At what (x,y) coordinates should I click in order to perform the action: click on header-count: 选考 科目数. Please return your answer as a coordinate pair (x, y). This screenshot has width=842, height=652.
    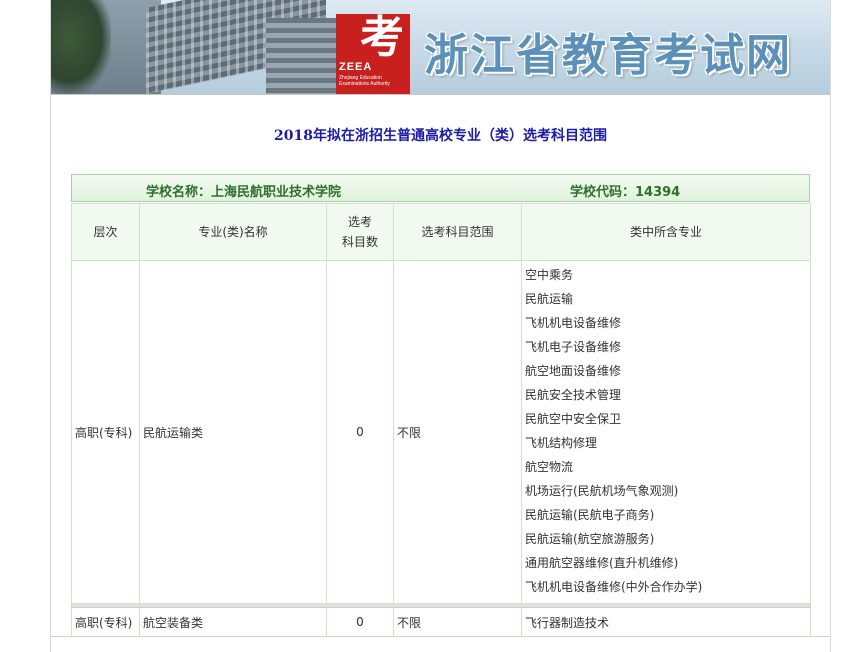
    Looking at the image, I should click on (360, 232).